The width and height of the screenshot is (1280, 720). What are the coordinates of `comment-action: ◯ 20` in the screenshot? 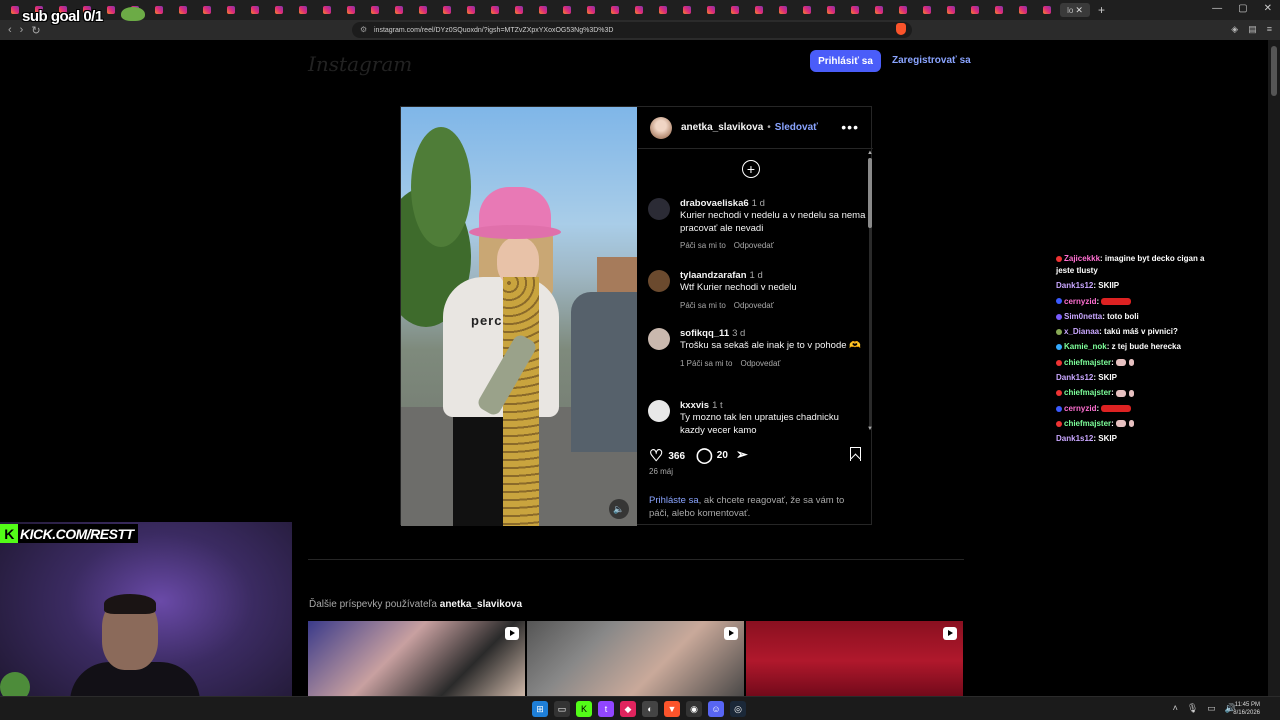 It's located at (712, 455).